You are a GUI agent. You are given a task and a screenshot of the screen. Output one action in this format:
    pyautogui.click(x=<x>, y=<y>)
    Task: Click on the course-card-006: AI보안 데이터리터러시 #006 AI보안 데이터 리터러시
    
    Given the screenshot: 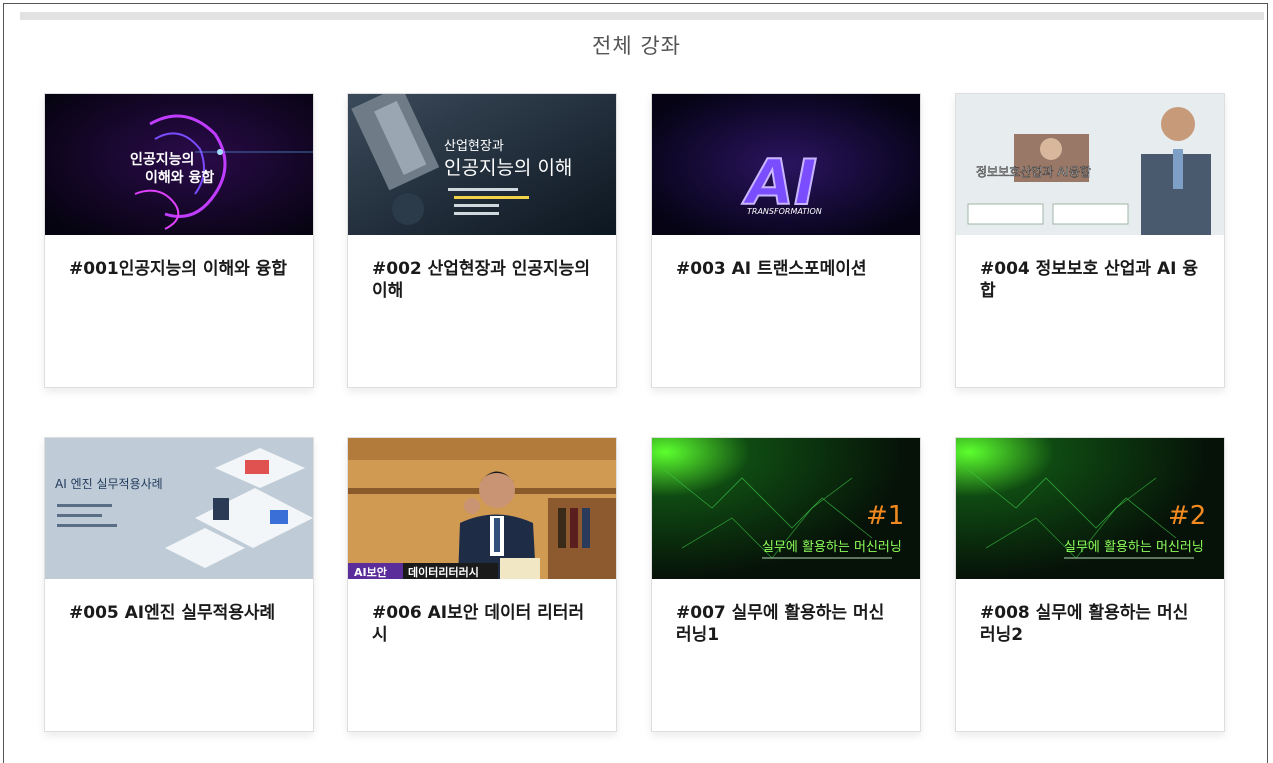 What is the action you would take?
    pyautogui.click(x=482, y=584)
    